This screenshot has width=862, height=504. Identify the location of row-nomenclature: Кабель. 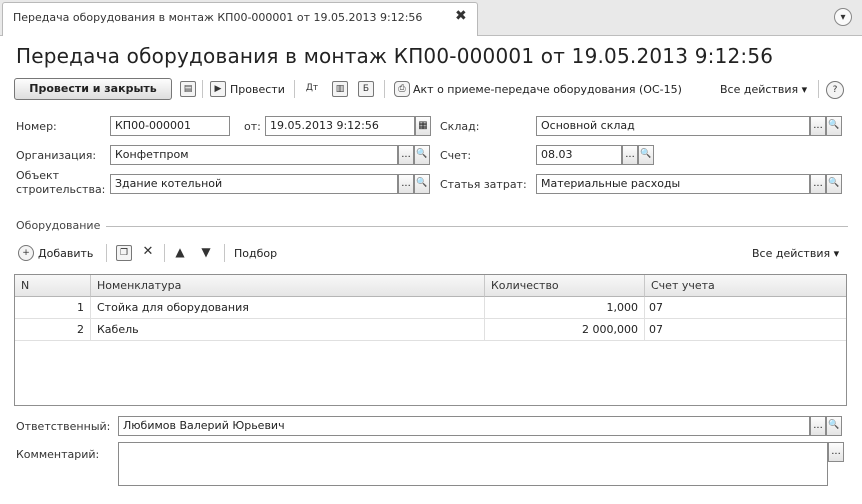
(288, 330).